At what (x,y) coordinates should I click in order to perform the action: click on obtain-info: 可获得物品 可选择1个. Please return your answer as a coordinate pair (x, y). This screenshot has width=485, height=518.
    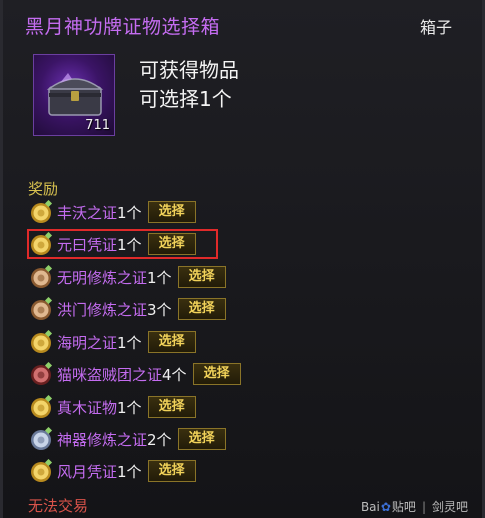
    Looking at the image, I should click on (189, 85).